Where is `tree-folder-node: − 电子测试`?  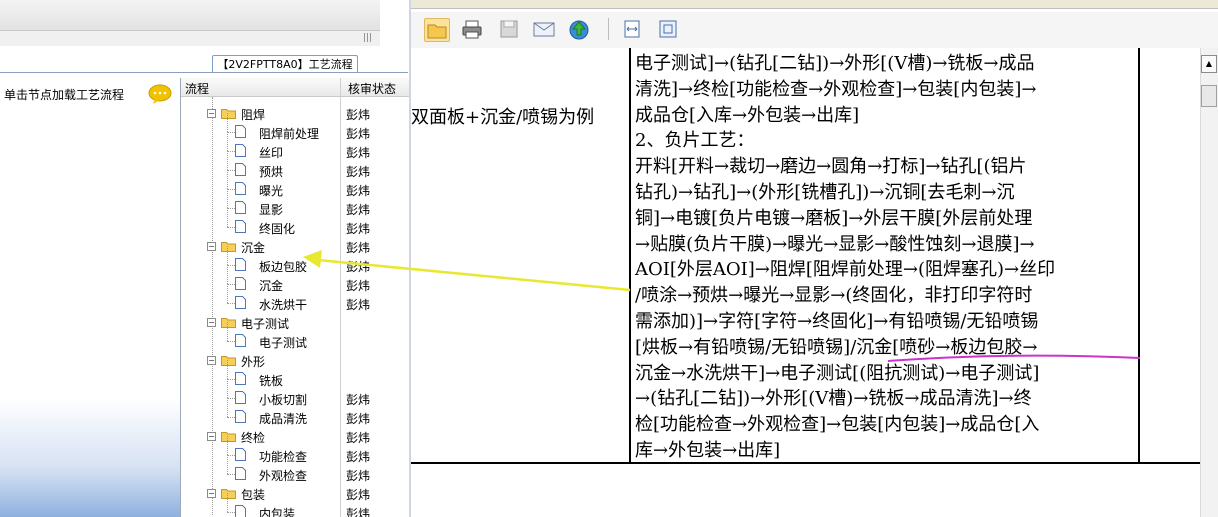
tree-folder-node: − 电子测试 is located at coordinates (295, 322).